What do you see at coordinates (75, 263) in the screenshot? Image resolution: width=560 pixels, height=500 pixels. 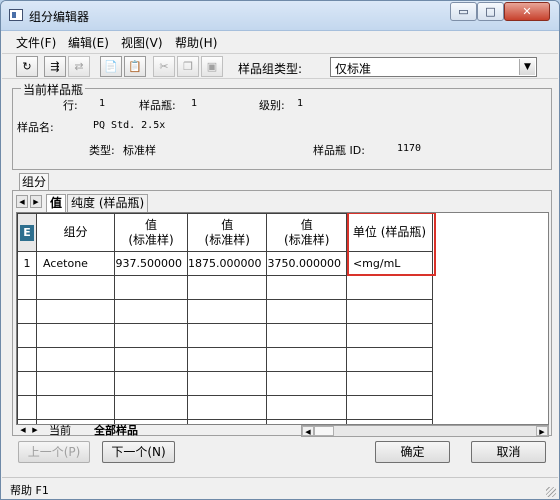 I see `cell-component: Acetone` at bounding box center [75, 263].